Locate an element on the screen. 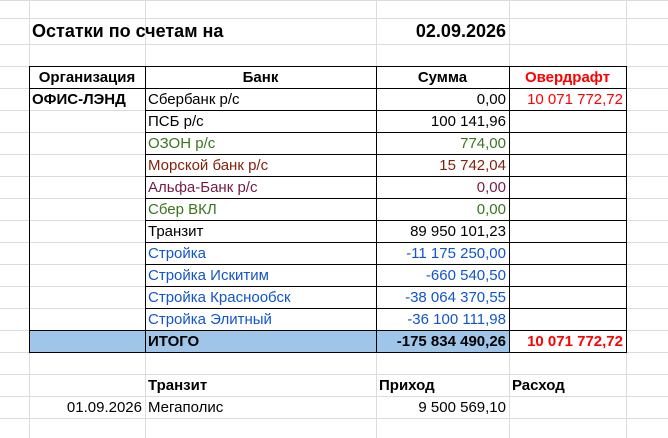  bank-name-cell: Сбербанк р/с is located at coordinates (260, 99).